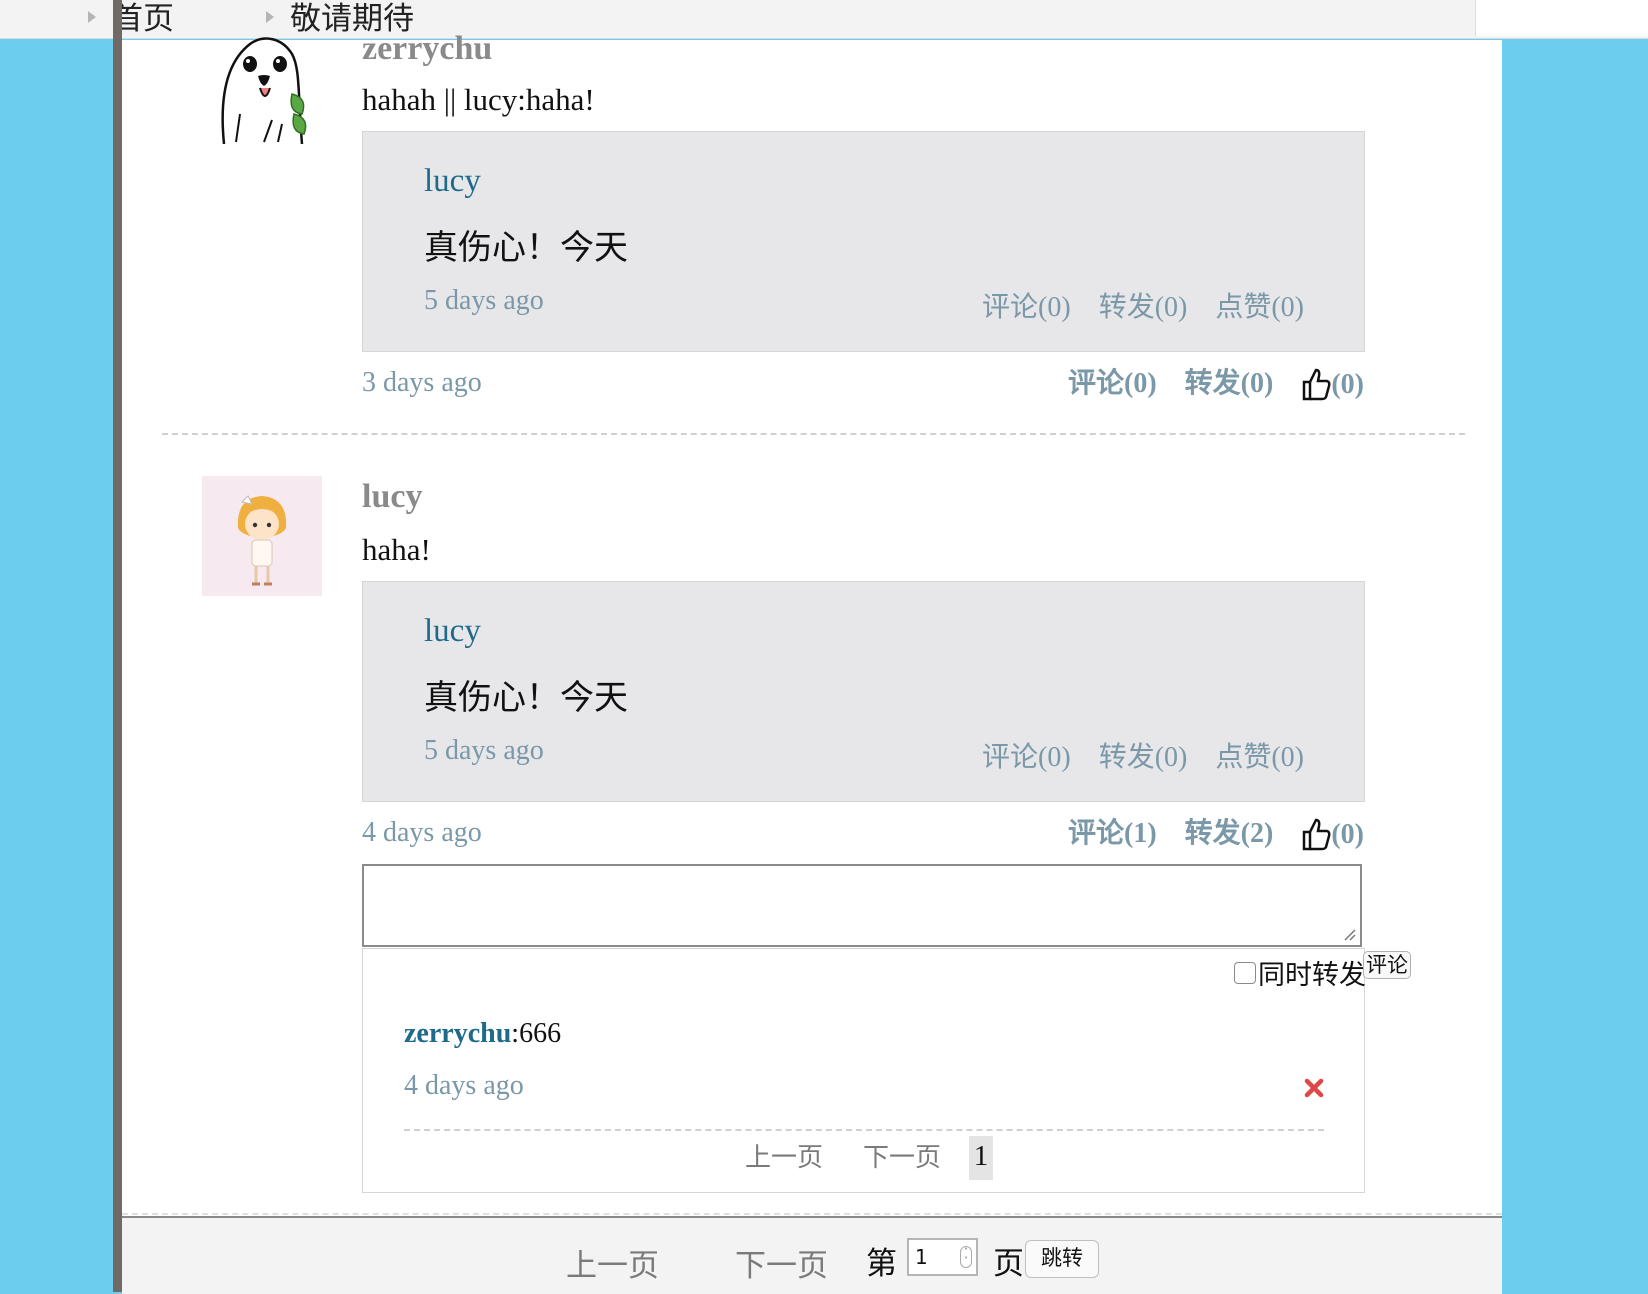  What do you see at coordinates (1008, 1263) in the screenshot?
I see `page-suffix: 页` at bounding box center [1008, 1263].